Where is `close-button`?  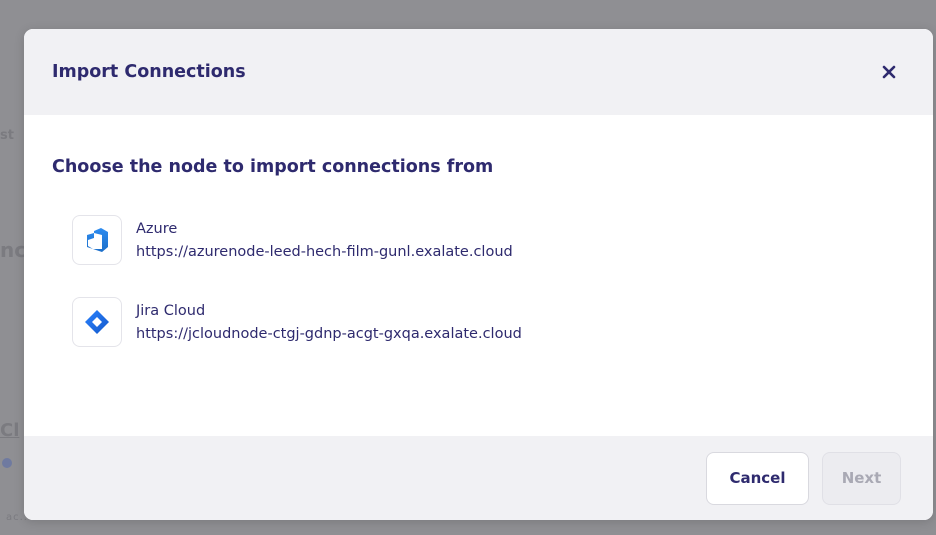 close-button is located at coordinates (889, 72).